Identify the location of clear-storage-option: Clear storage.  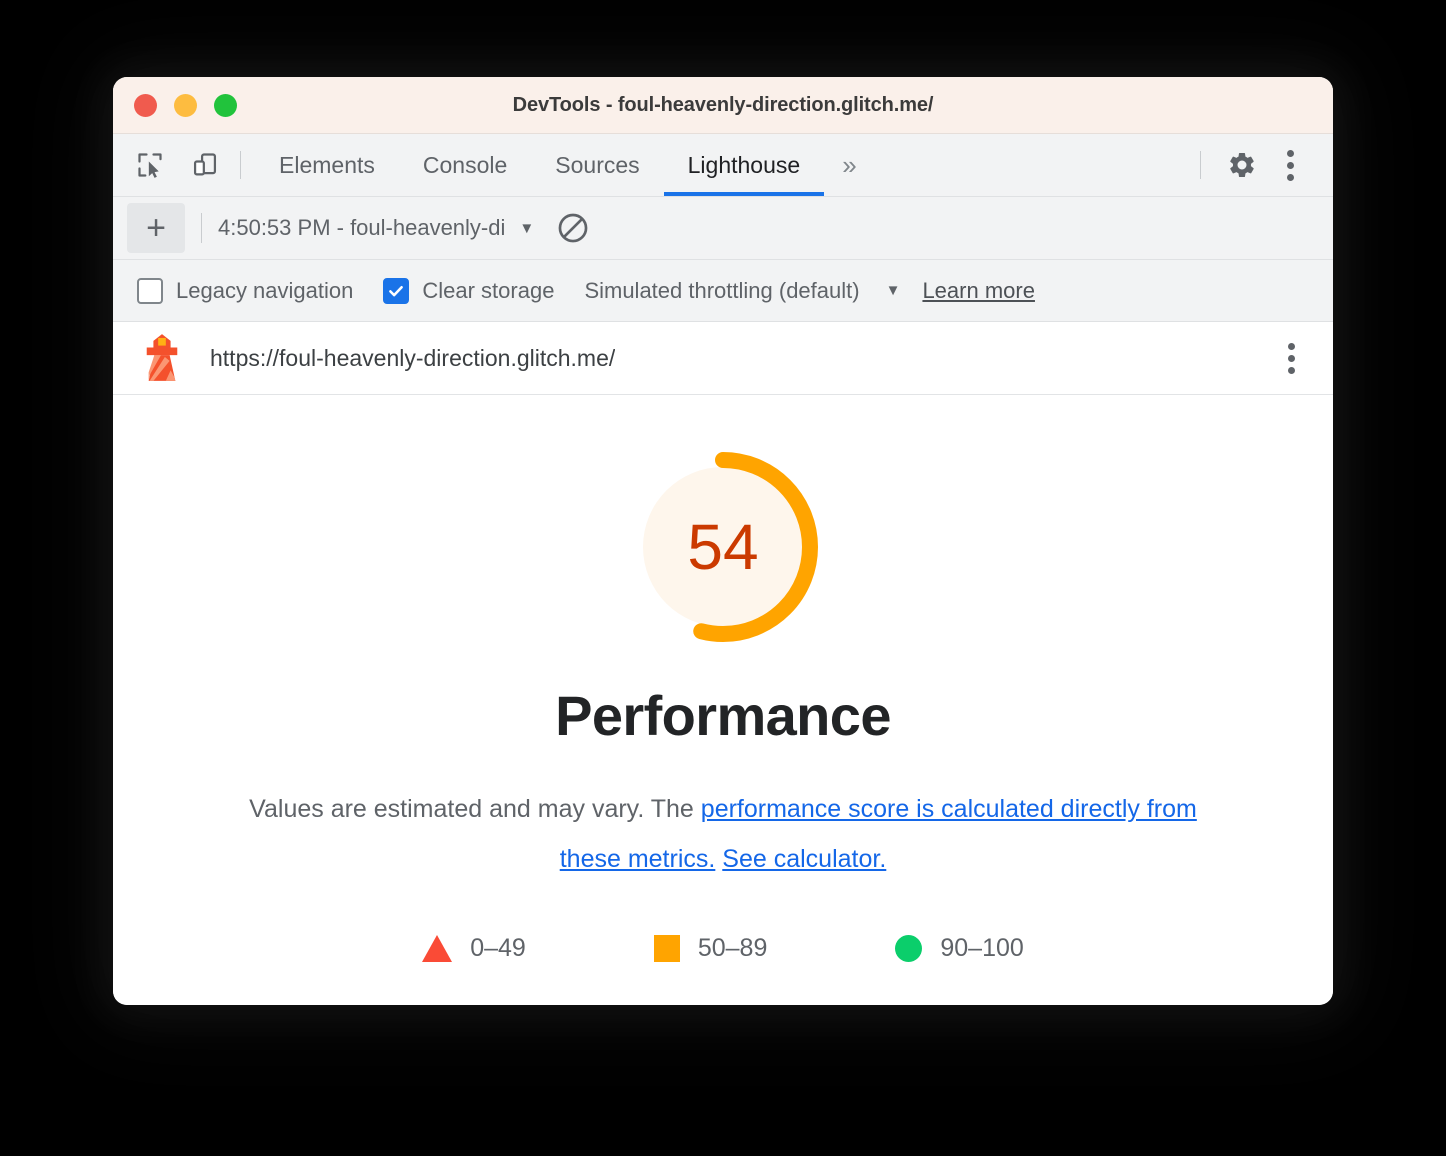
(469, 290).